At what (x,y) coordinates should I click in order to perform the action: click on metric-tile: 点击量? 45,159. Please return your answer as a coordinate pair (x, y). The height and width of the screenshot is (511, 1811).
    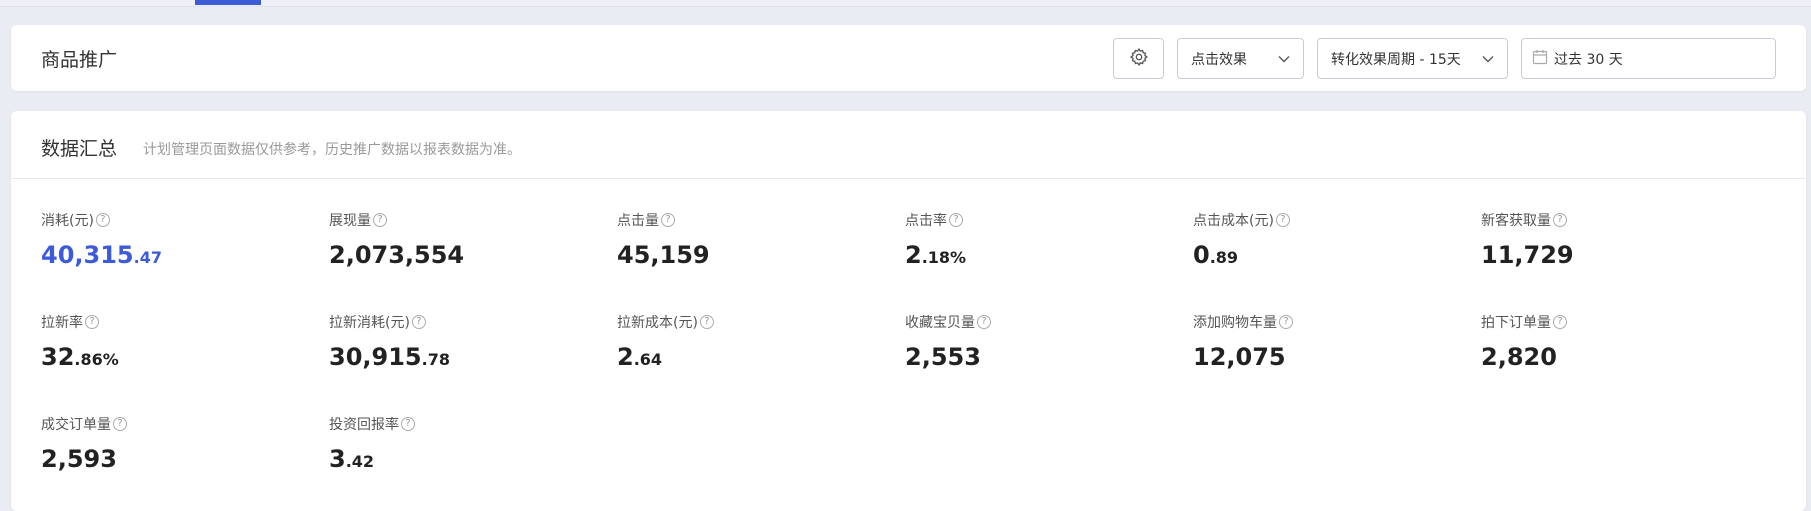
    Looking at the image, I should click on (761, 249).